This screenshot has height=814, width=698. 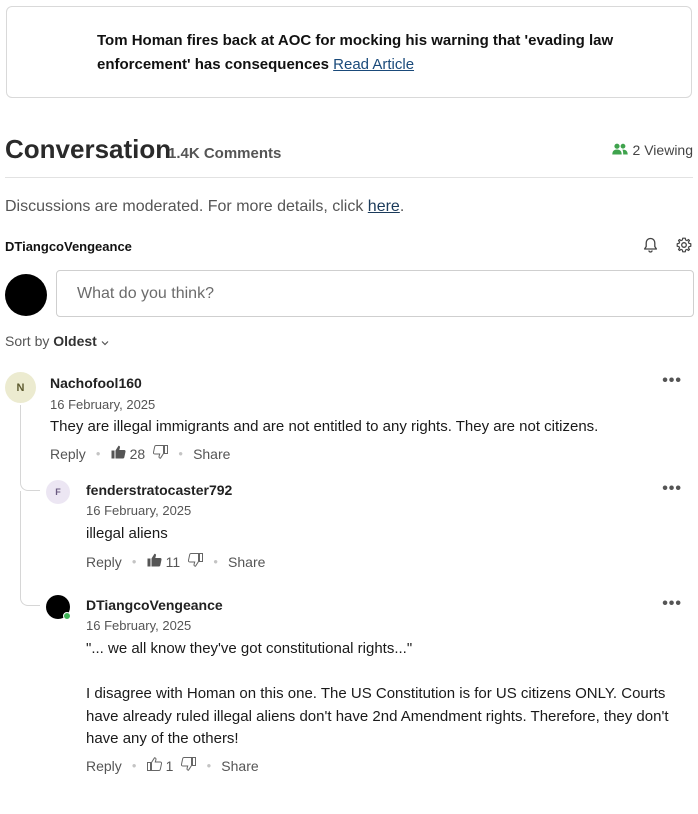 I want to click on comment-author: Nachofool160, so click(x=96, y=383).